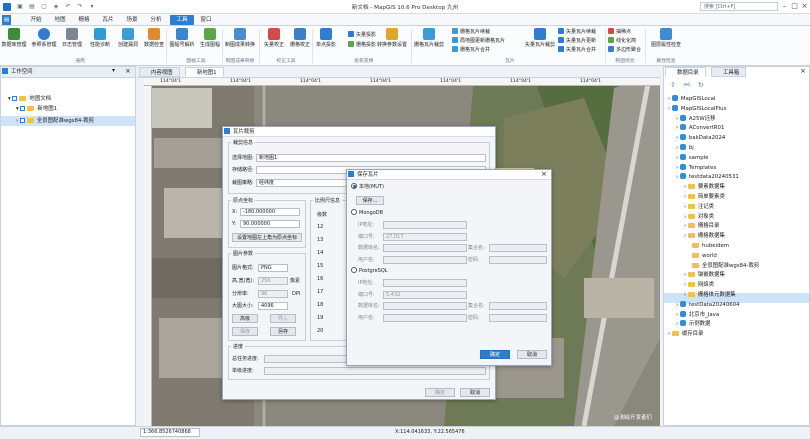 This screenshot has width=810, height=439. What do you see at coordinates (270, 212) in the screenshot?
I see `x-input: -180.000000` at bounding box center [270, 212].